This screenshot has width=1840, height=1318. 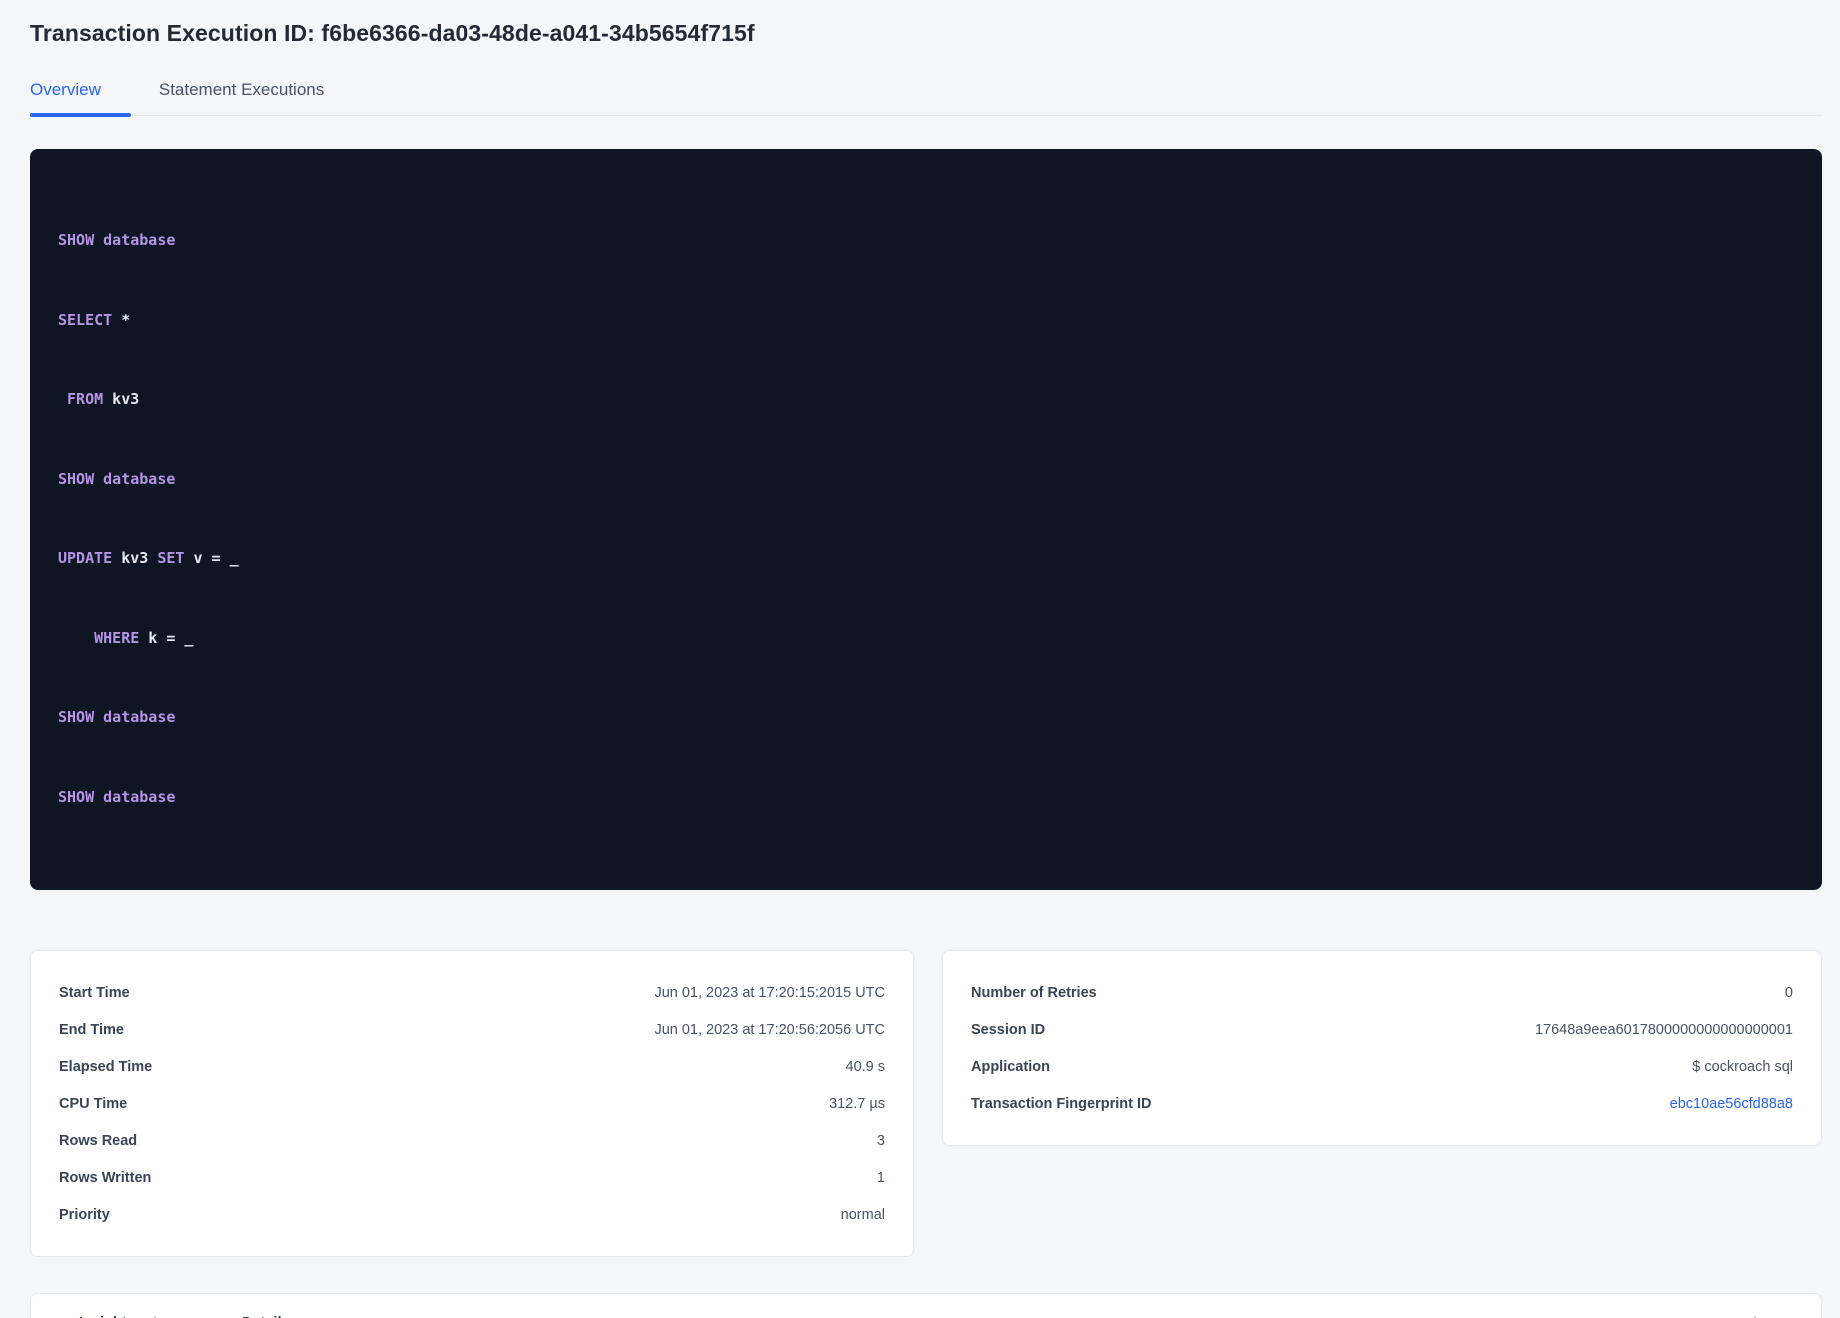 What do you see at coordinates (1778, 1316) in the screenshot?
I see `column-header-blank` at bounding box center [1778, 1316].